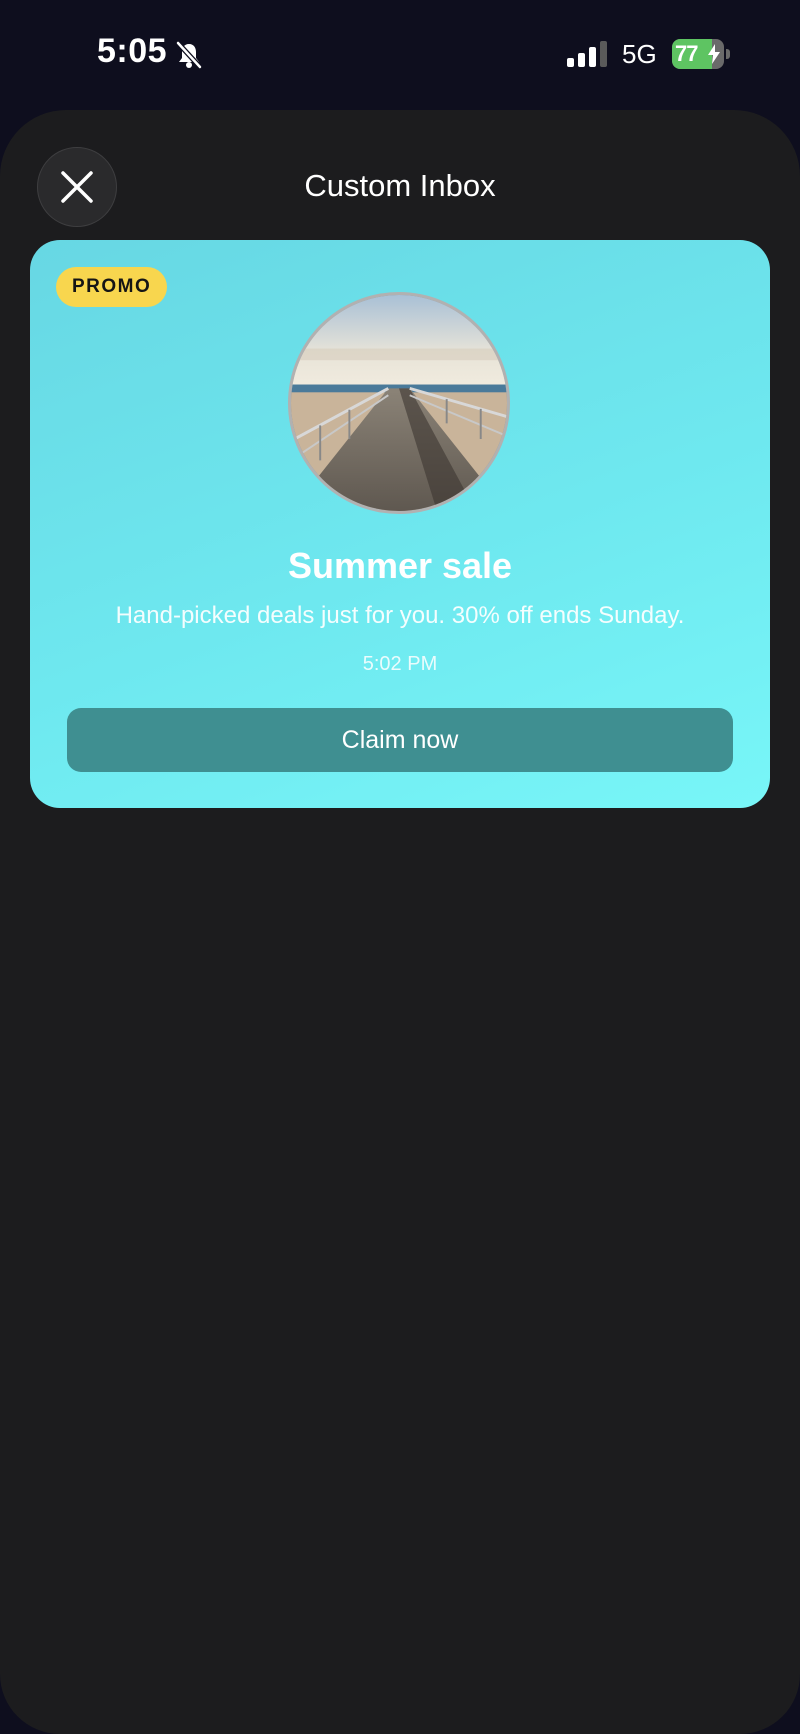 This screenshot has height=1734, width=800. What do you see at coordinates (639, 54) in the screenshot?
I see `network-label: 5G` at bounding box center [639, 54].